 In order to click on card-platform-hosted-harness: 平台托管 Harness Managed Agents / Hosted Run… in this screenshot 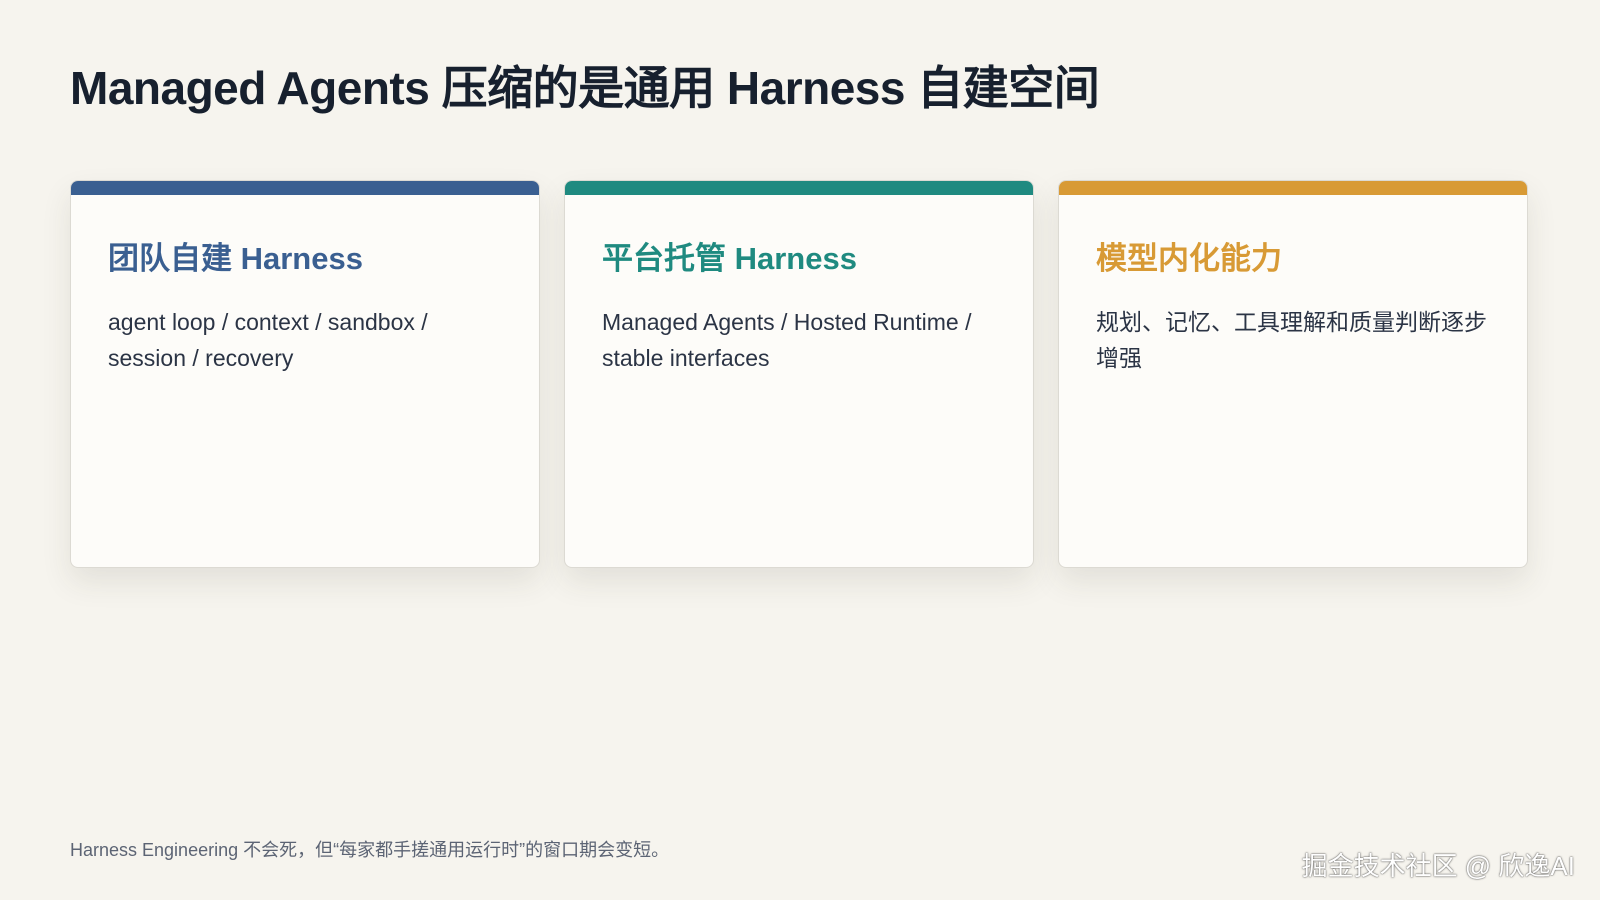, I will do `click(799, 374)`.